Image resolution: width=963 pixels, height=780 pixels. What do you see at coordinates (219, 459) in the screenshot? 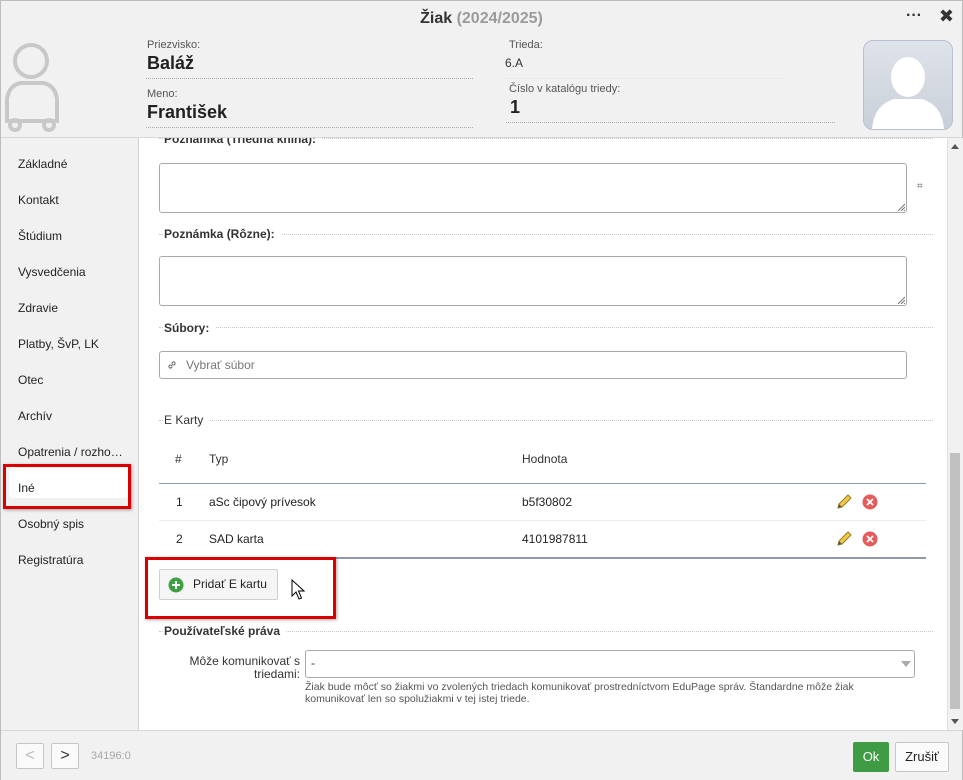
I see `column-header-type: Typ` at bounding box center [219, 459].